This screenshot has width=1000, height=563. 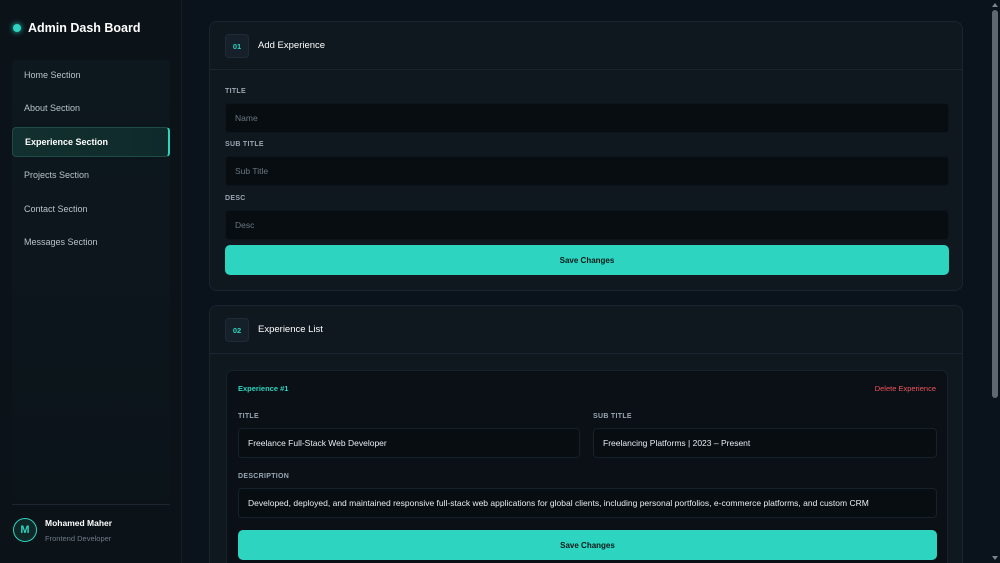 What do you see at coordinates (586, 330) in the screenshot?
I see `card-header: 02 Experience List` at bounding box center [586, 330].